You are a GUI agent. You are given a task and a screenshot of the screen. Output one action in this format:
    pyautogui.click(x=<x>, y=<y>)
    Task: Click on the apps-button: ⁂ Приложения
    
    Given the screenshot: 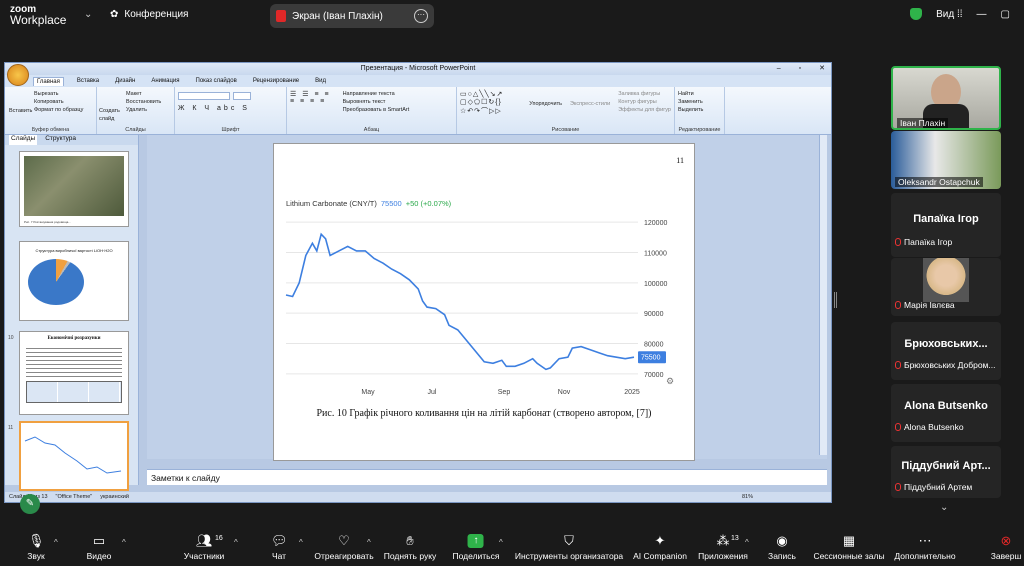 What is the action you would take?
    pyautogui.click(x=723, y=548)
    